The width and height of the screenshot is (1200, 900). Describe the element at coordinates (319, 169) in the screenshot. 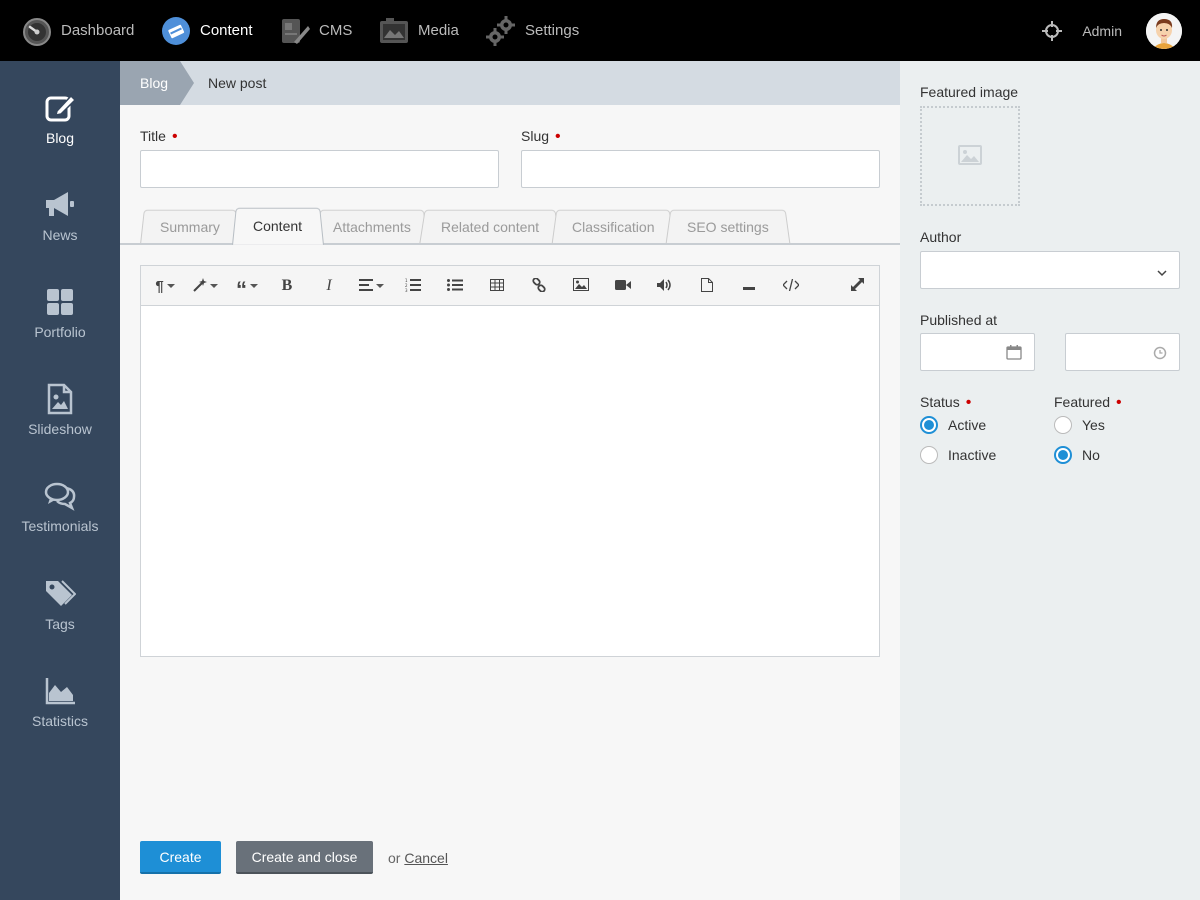

I see `title-input` at that location.